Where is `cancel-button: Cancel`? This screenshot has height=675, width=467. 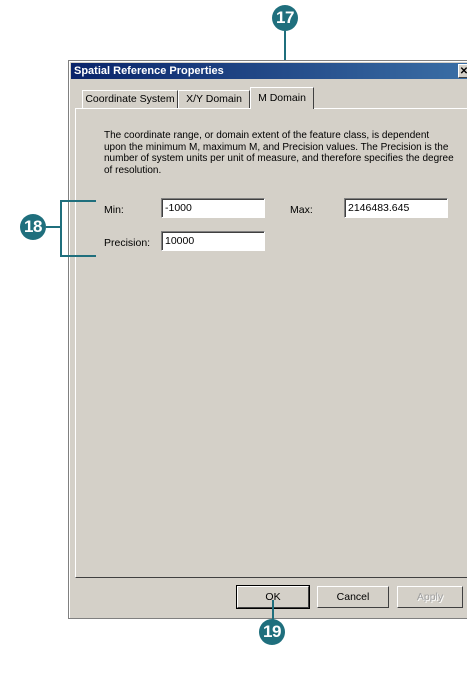
cancel-button: Cancel is located at coordinates (353, 597).